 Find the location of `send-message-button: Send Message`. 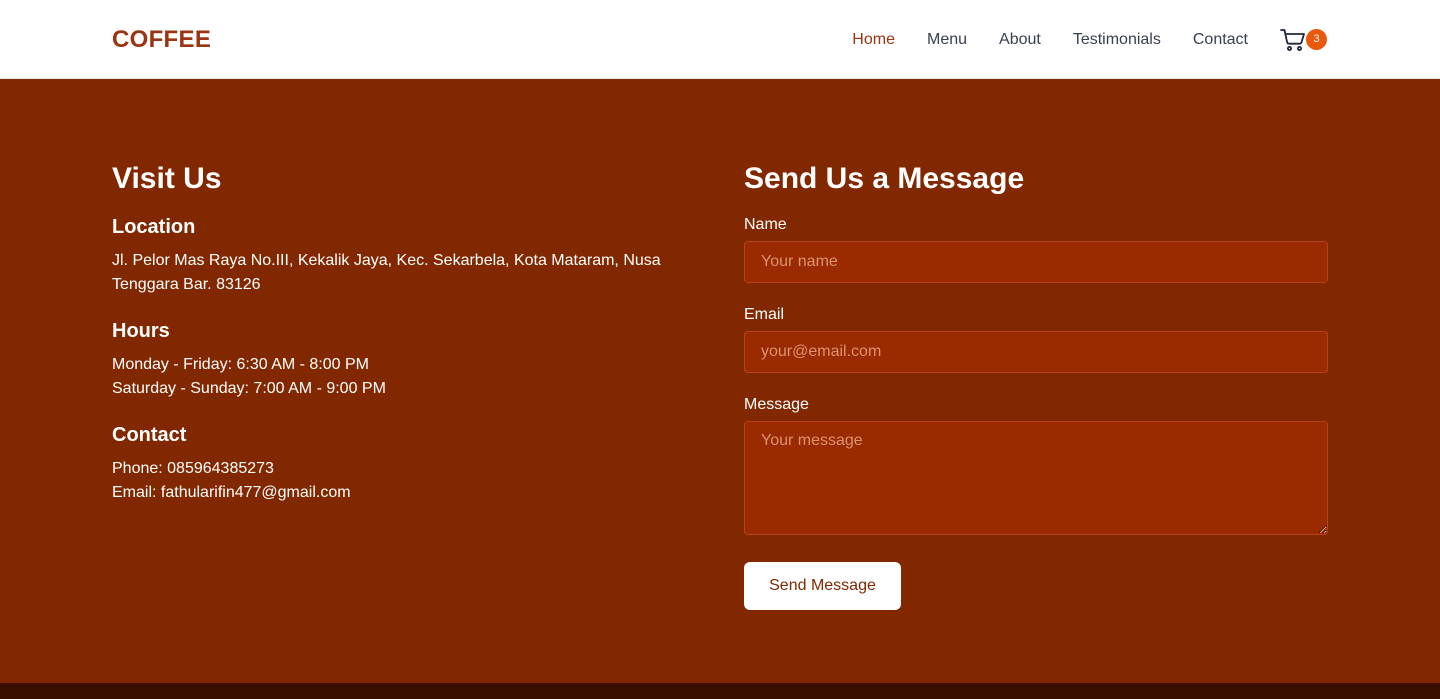

send-message-button: Send Message is located at coordinates (822, 586).